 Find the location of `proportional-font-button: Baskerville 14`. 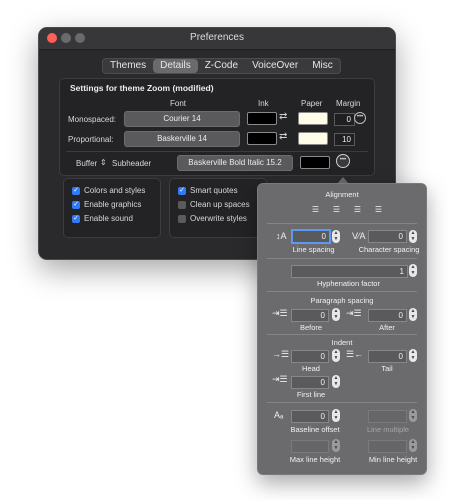

proportional-font-button: Baskerville 14 is located at coordinates (182, 139).